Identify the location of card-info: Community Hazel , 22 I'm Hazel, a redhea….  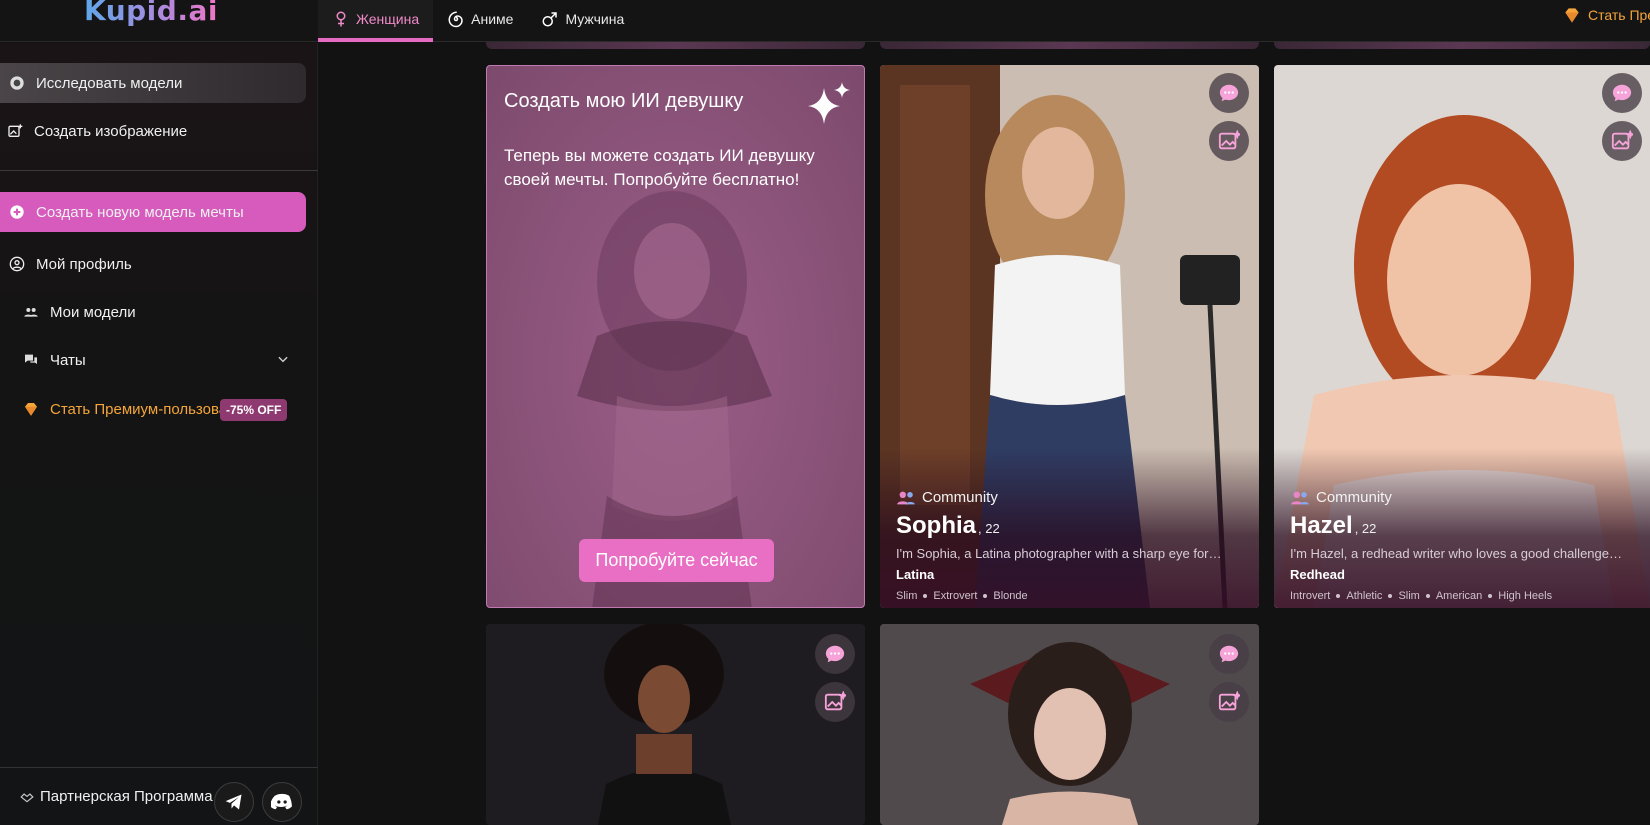
(1463, 545).